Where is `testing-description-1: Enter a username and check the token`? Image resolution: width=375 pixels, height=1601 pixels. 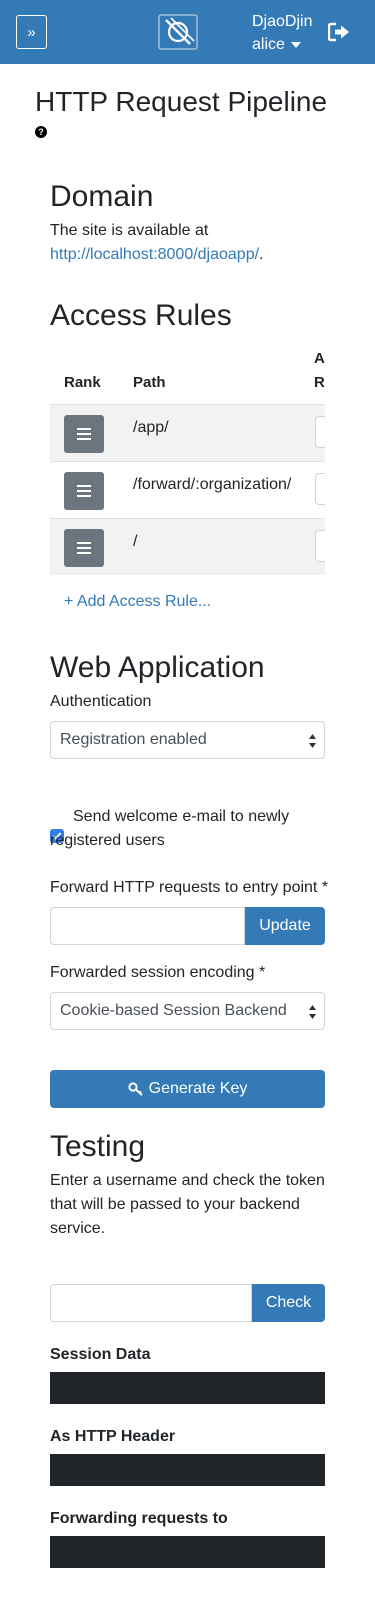 testing-description-1: Enter a username and check the token is located at coordinates (187, 1180).